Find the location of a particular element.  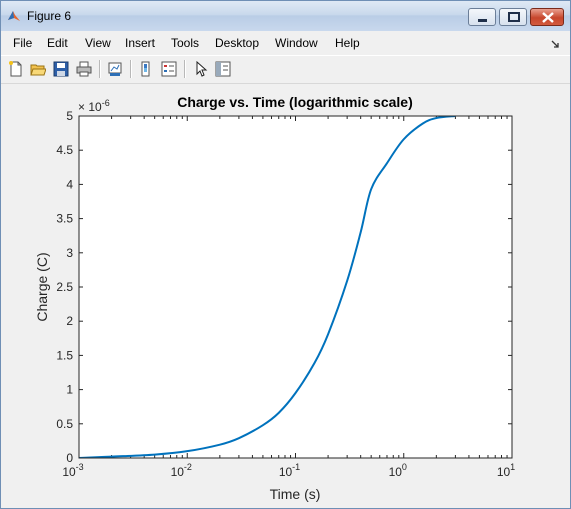

window-title: Figure 6 is located at coordinates (49, 16).